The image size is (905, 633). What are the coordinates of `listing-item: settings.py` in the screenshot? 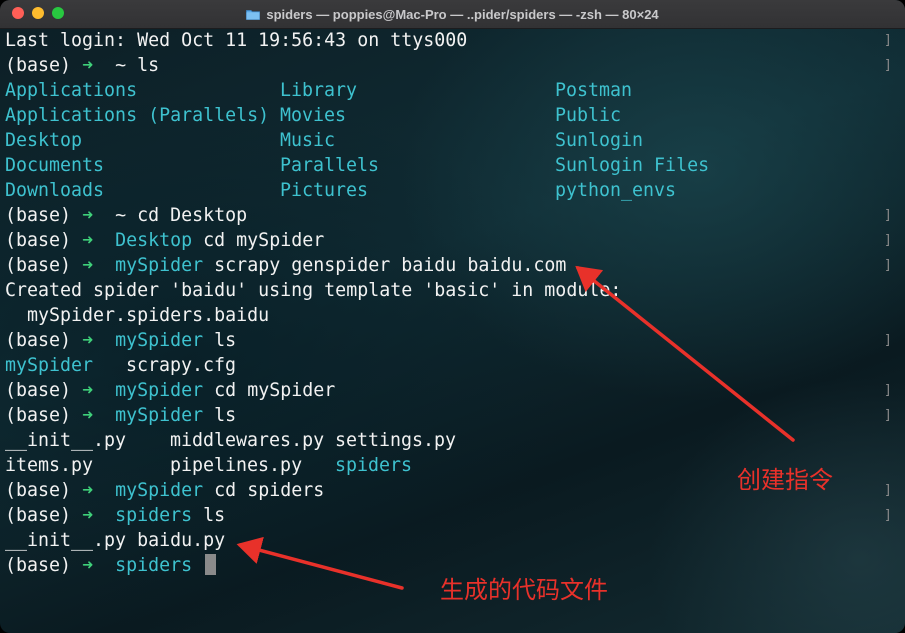 It's located at (396, 440).